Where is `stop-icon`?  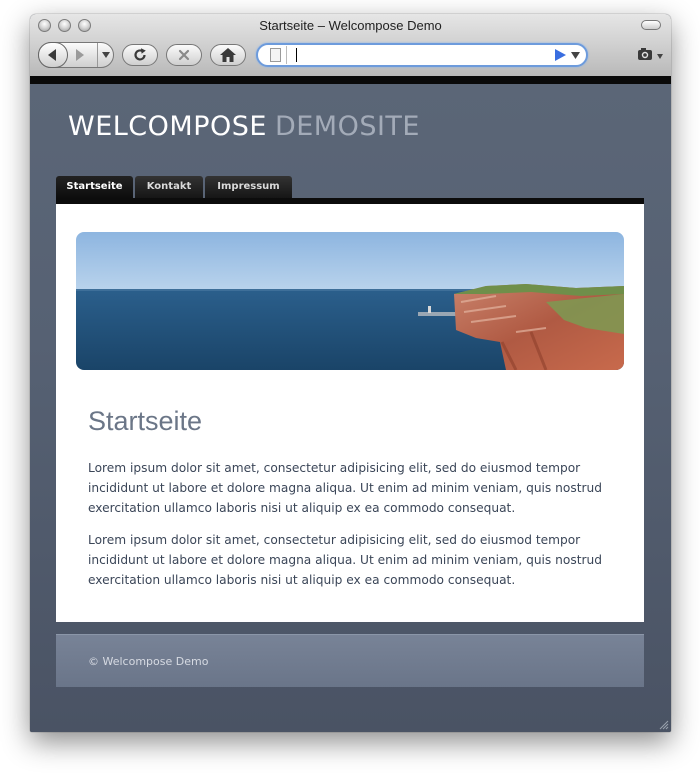 stop-icon is located at coordinates (184, 55).